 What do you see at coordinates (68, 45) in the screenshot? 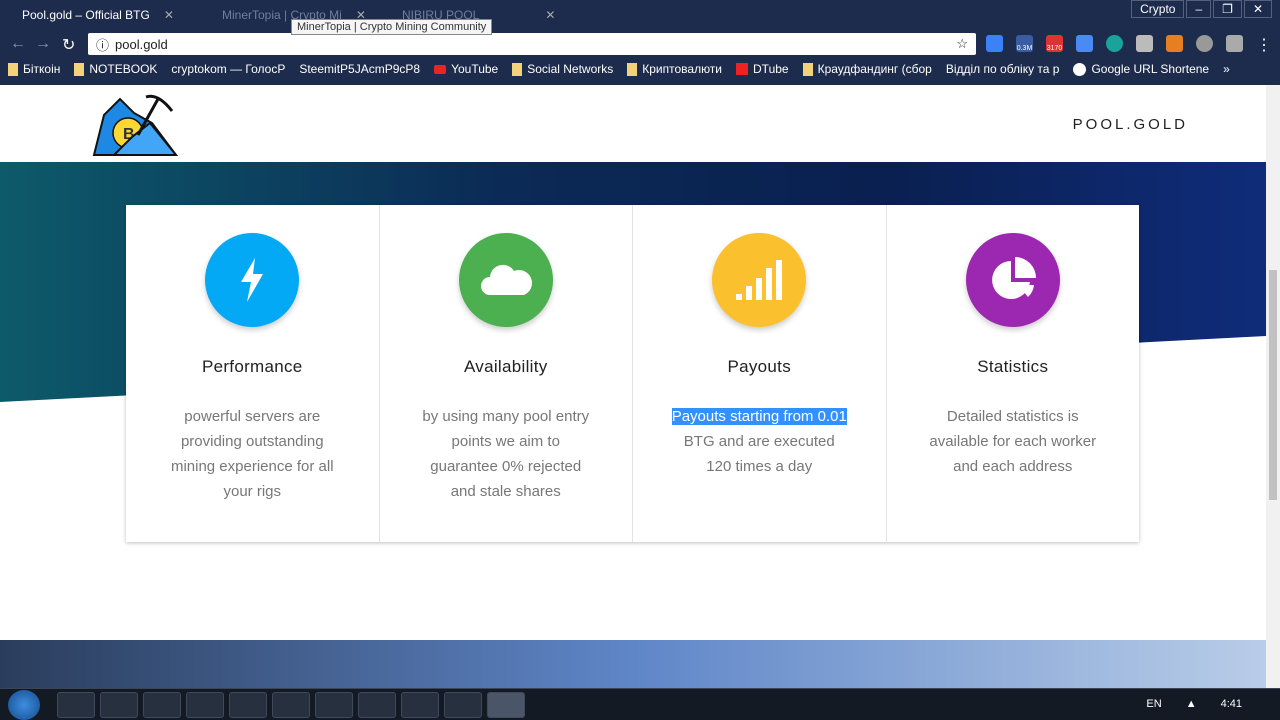
I see `reload-icon: ↻` at bounding box center [68, 45].